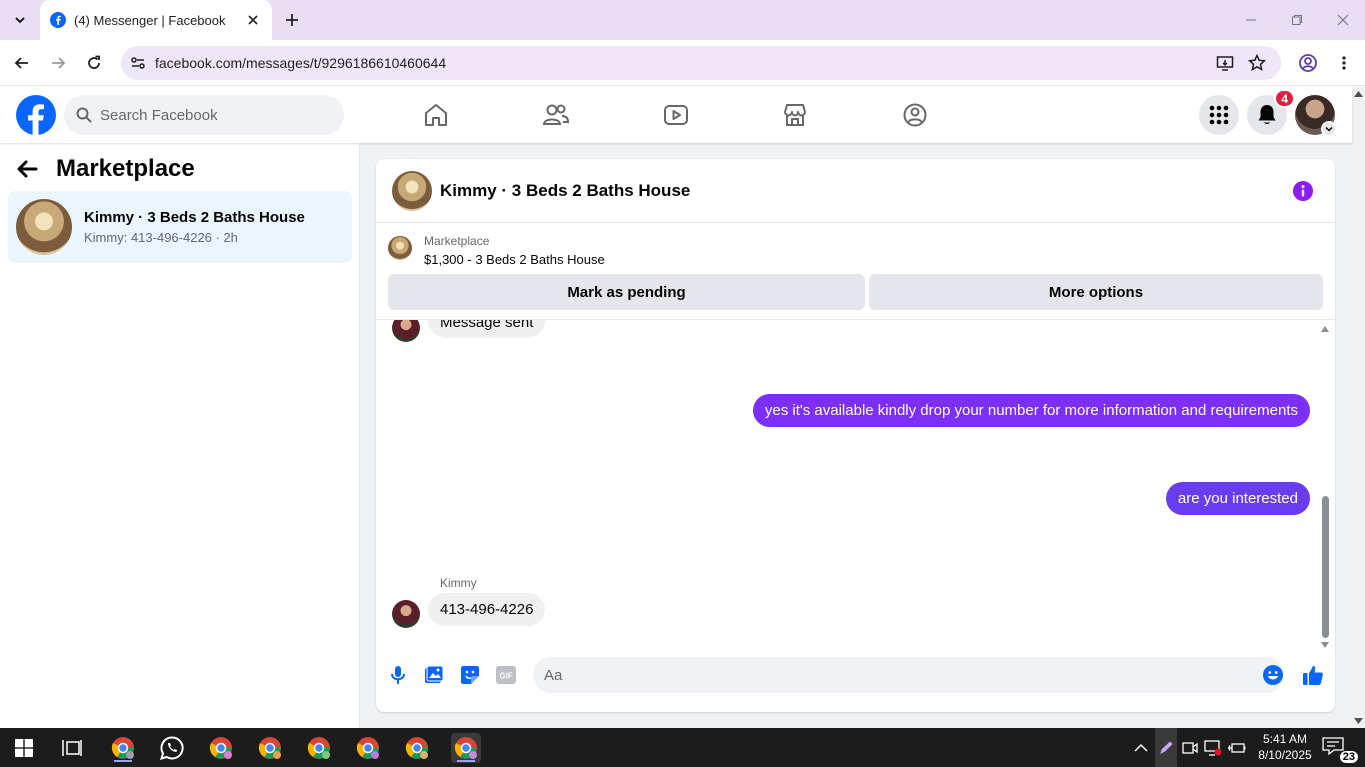 Image resolution: width=1365 pixels, height=767 pixels. I want to click on forward-button, so click(58, 63).